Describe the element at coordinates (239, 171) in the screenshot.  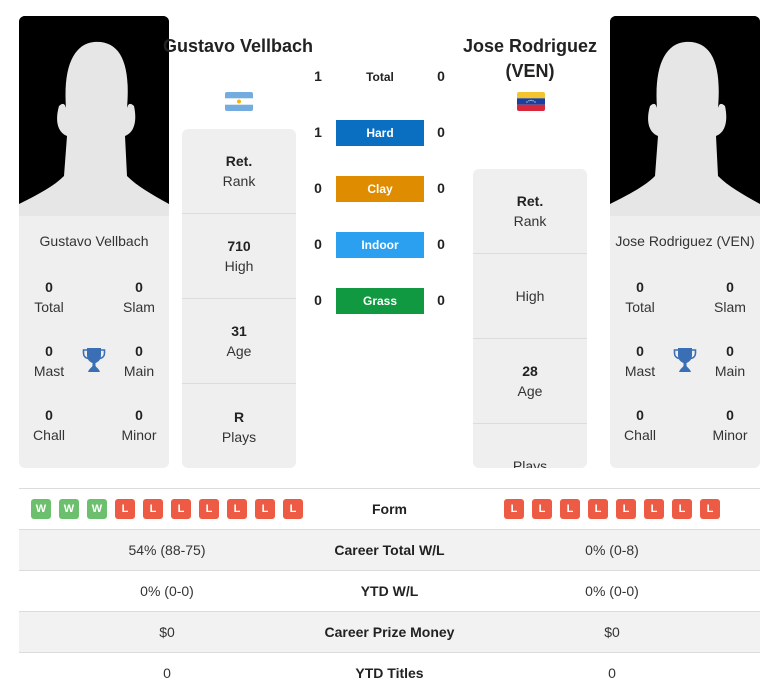
I see `player1-rank: Ret. Rank` at that location.